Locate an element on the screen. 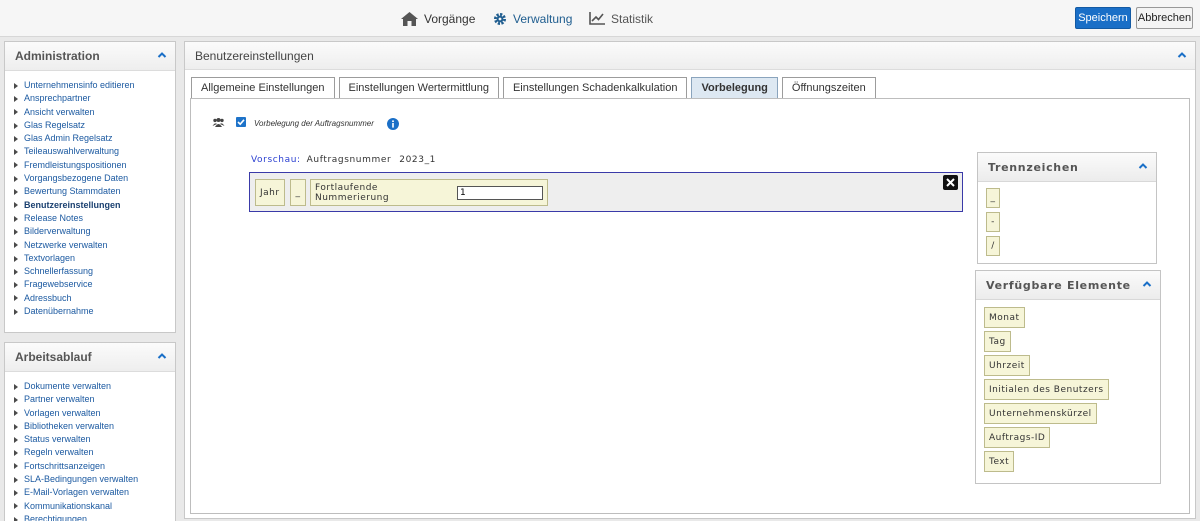 The width and height of the screenshot is (1200, 521). sidebar-item-status: Status verwalten is located at coordinates (94, 439).